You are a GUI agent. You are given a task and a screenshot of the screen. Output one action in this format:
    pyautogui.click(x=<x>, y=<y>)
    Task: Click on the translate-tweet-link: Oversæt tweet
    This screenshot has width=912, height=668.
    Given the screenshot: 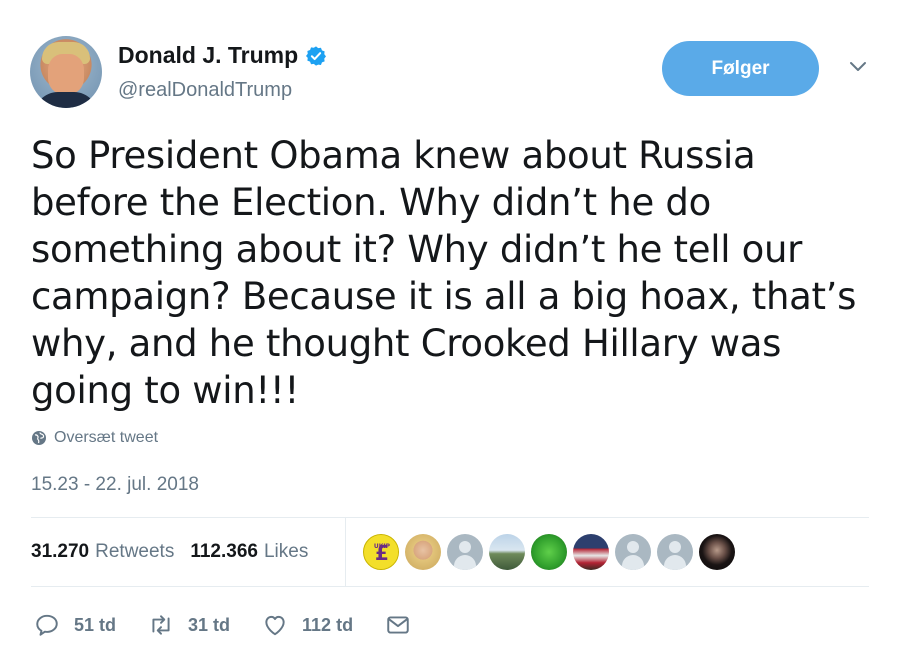 What is the action you would take?
    pyautogui.click(x=94, y=438)
    